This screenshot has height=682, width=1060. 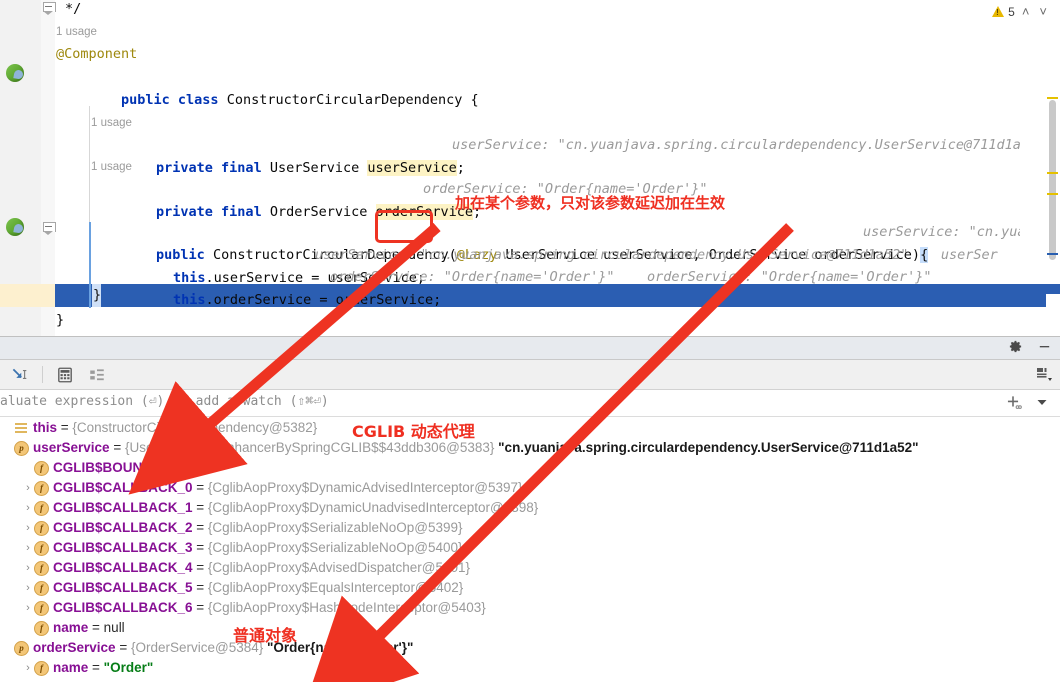 I want to click on variable-string-value: "Order", so click(x=128, y=667).